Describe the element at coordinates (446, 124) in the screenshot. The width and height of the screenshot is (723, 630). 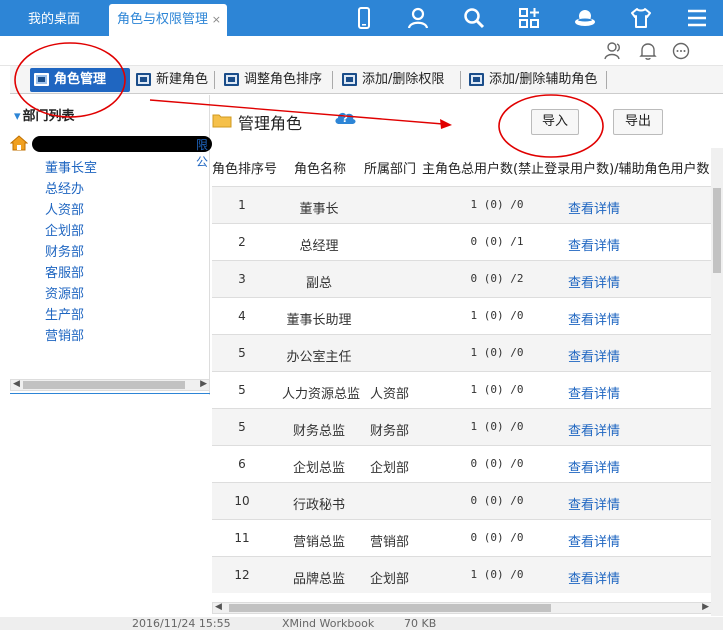
I see `annotation-arrow-head` at that location.